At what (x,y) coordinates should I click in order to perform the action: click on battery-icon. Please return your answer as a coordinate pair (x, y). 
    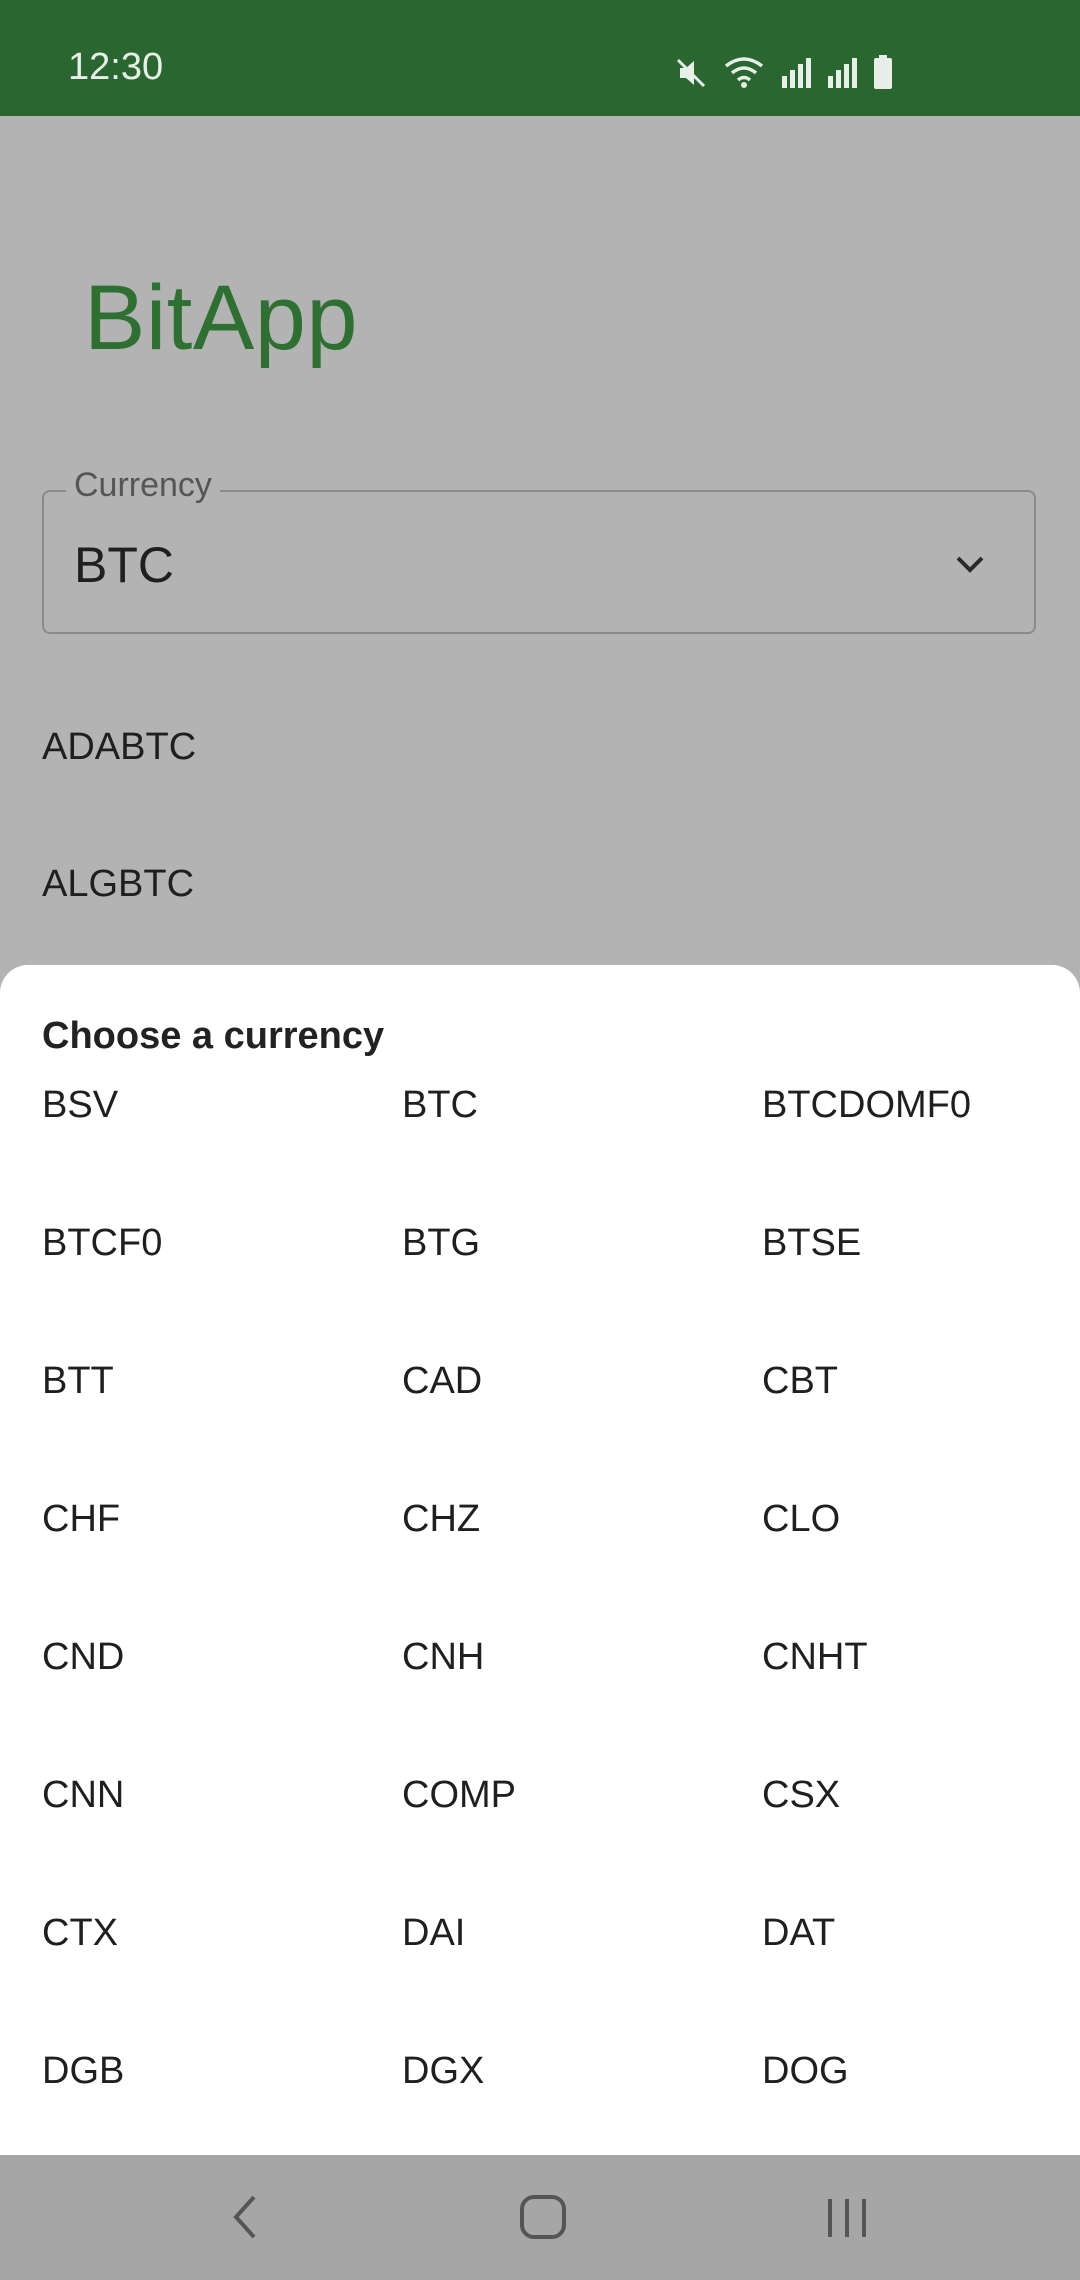
    Looking at the image, I should click on (883, 72).